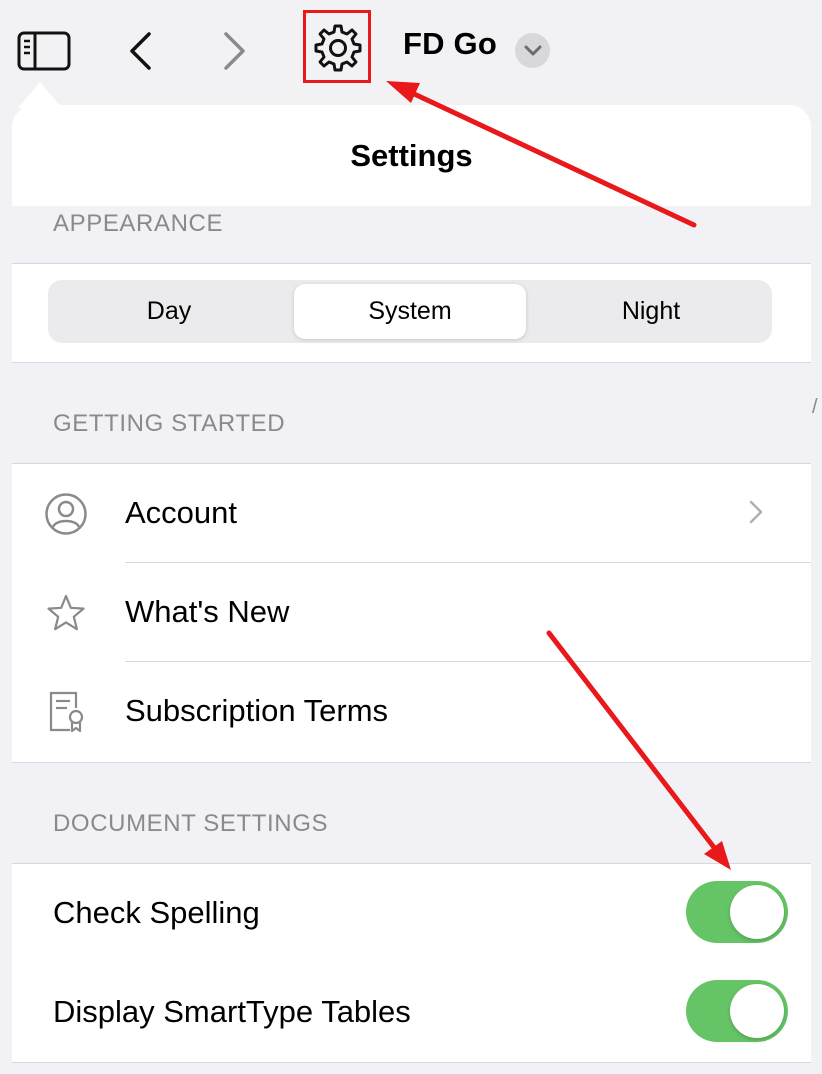 The image size is (822, 1074). Describe the element at coordinates (181, 512) in the screenshot. I see `row-account-label: Account` at that location.